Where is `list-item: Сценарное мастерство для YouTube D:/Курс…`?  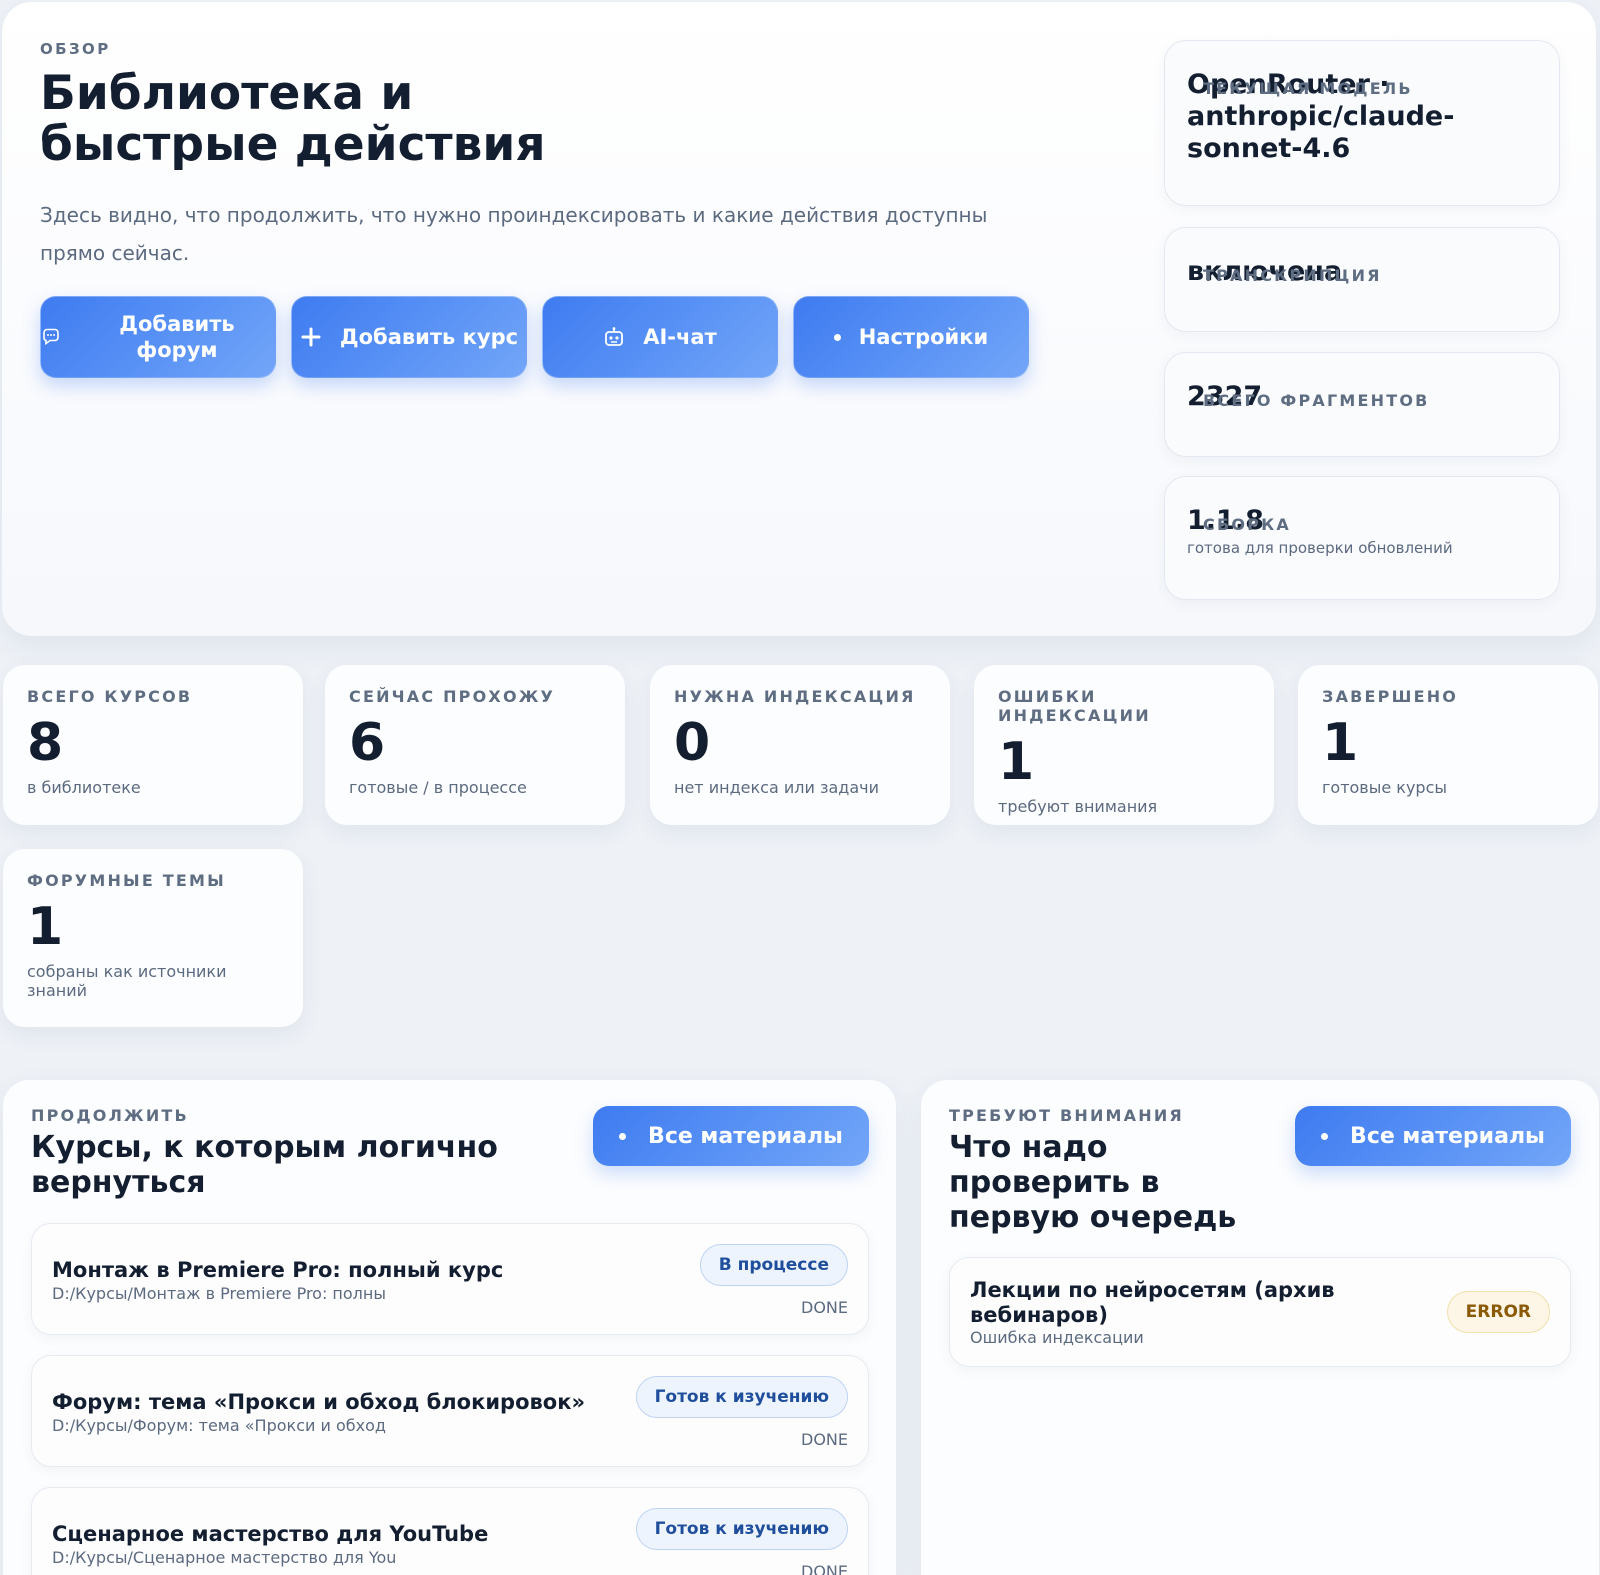 list-item: Сценарное мастерство для YouTube D:/Курс… is located at coordinates (450, 1531).